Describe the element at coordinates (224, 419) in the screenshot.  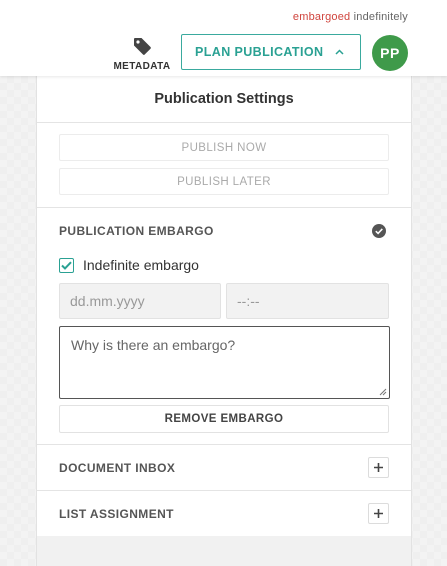
I see `remove-embargo-button: REMOVE EMBARGO` at that location.